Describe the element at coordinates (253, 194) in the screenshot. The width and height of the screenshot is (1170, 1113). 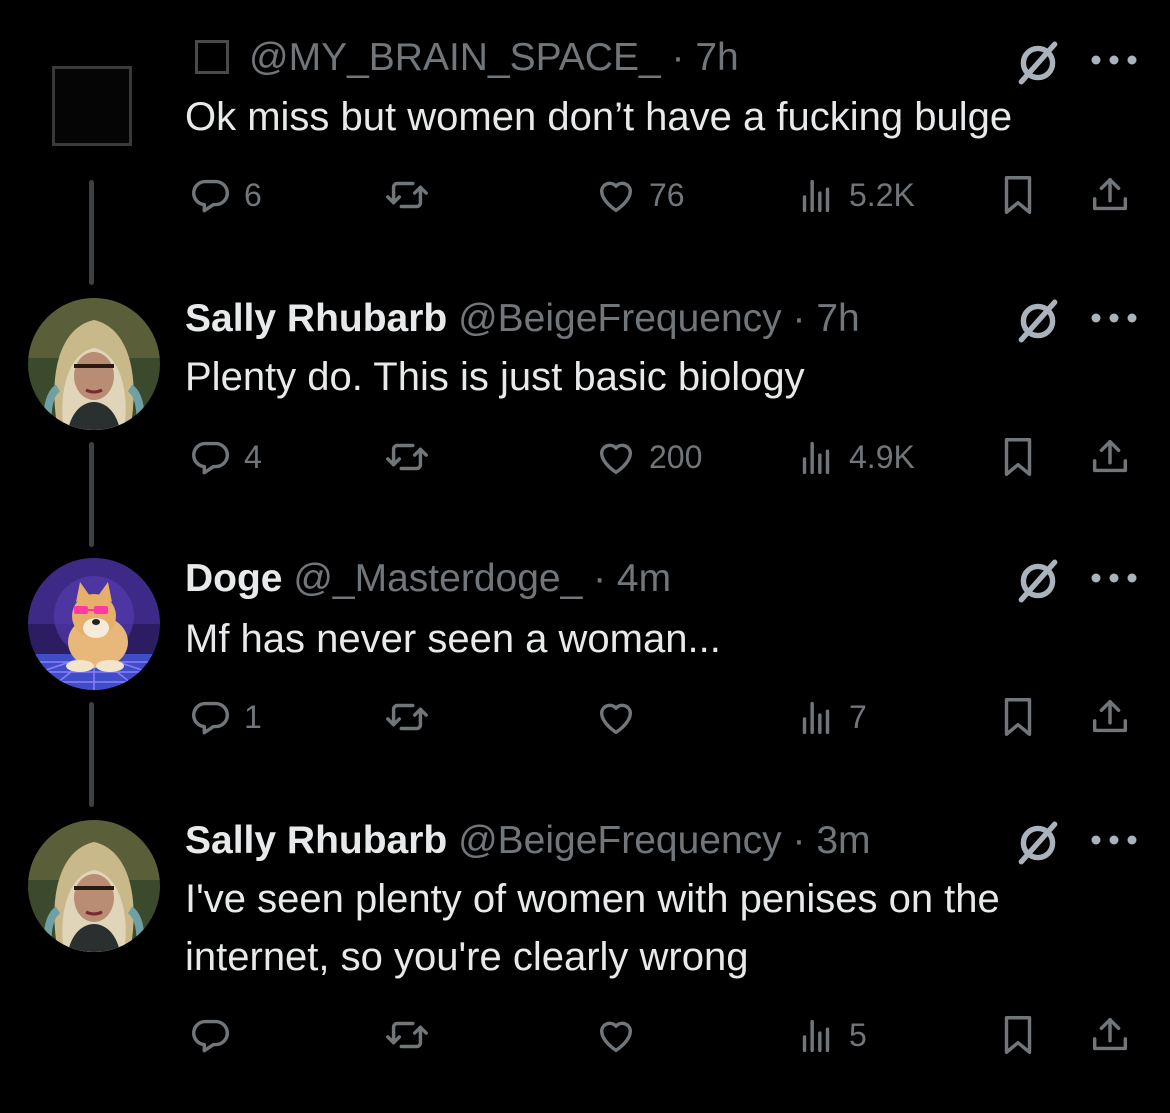
I see `reply-count: 6` at that location.